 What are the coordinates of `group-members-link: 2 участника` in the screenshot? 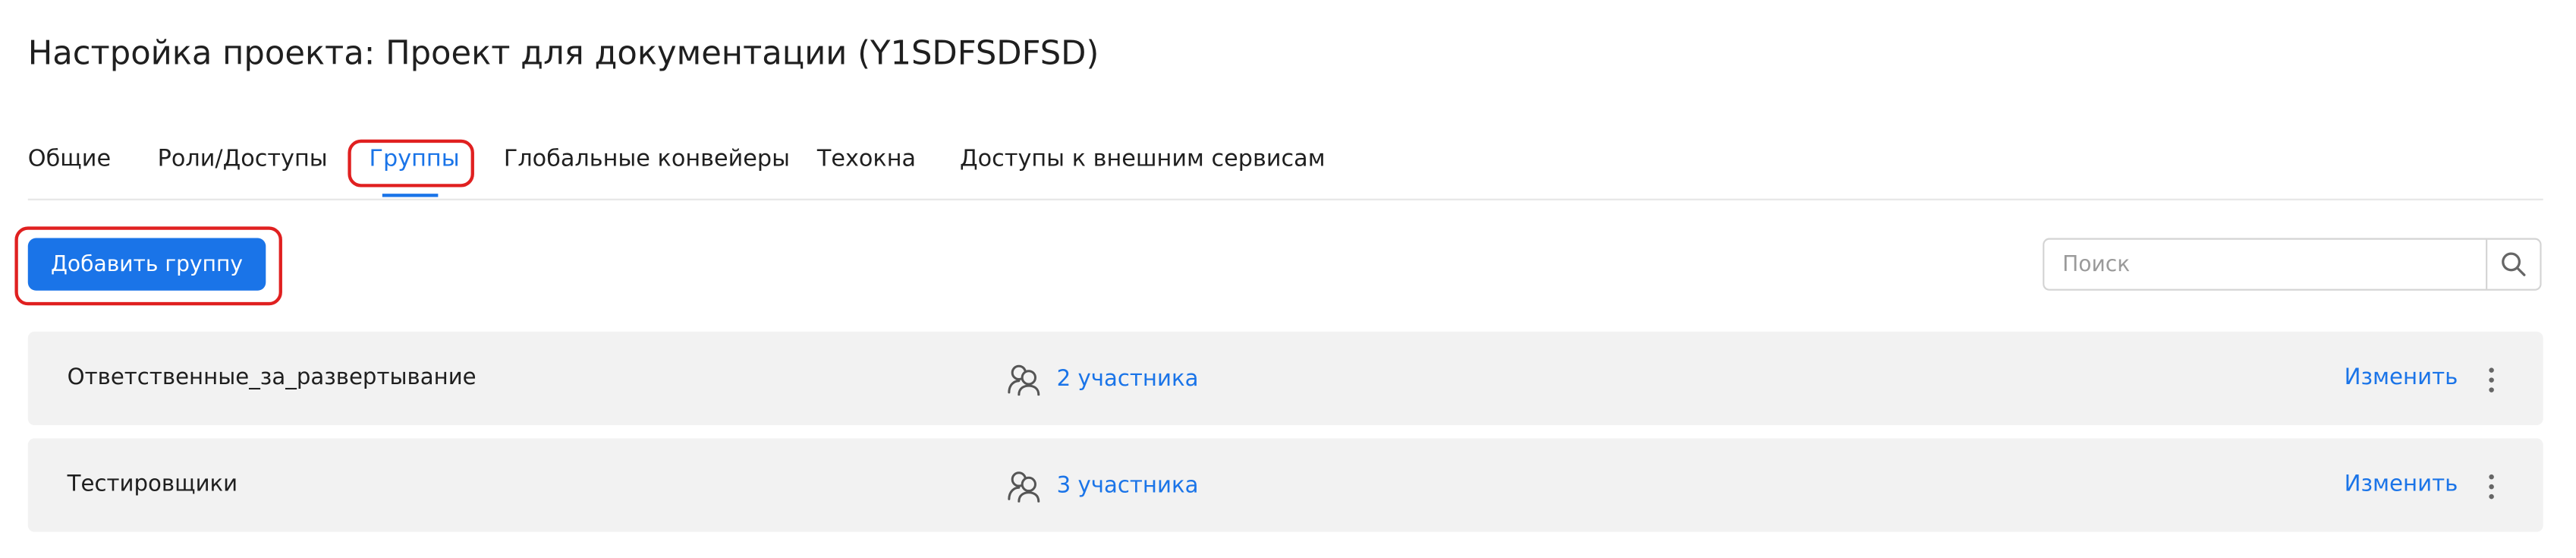 It's located at (1103, 378).